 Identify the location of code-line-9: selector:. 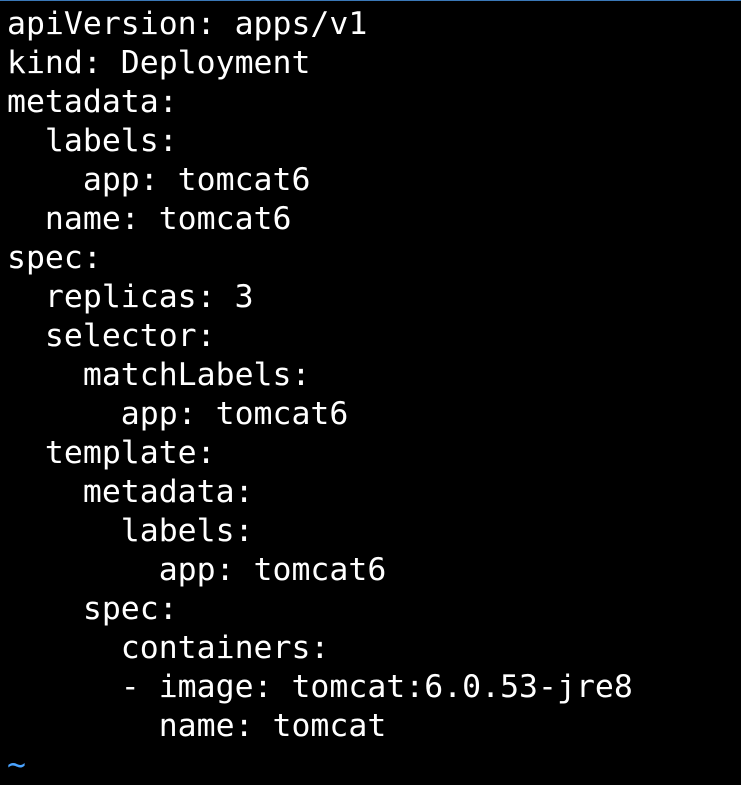
(111, 336).